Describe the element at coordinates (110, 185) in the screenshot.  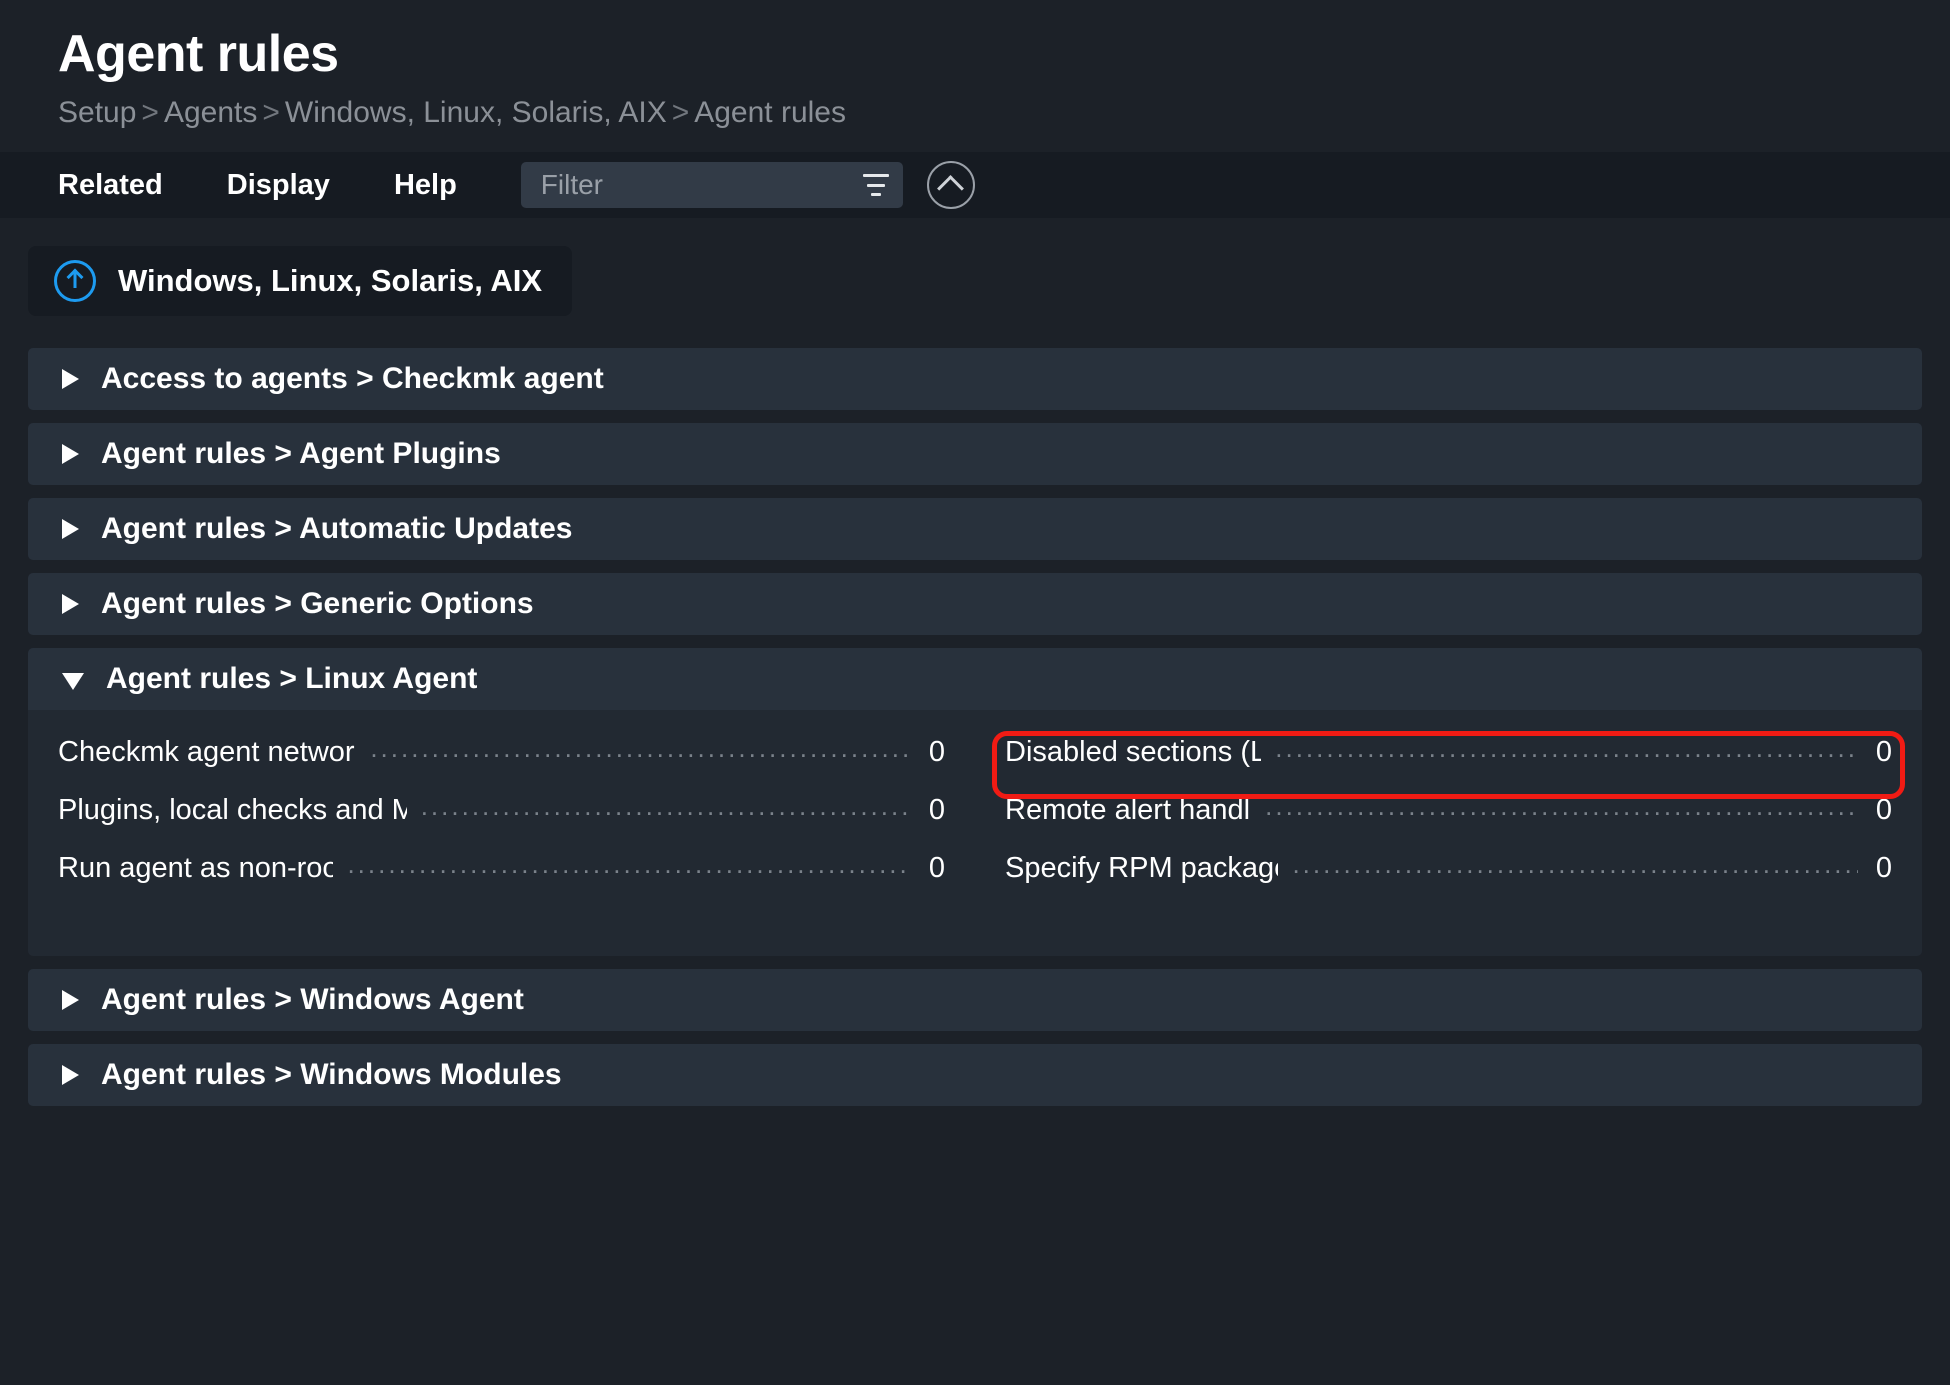
I see `menu-related: Related` at that location.